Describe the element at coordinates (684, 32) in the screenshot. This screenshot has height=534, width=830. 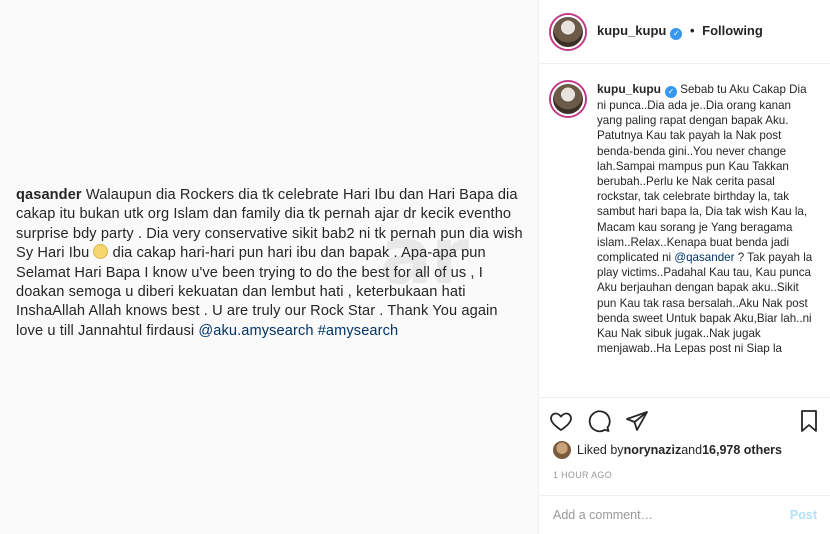
I see `post-header: kupu_kupu ✓ • Following` at that location.